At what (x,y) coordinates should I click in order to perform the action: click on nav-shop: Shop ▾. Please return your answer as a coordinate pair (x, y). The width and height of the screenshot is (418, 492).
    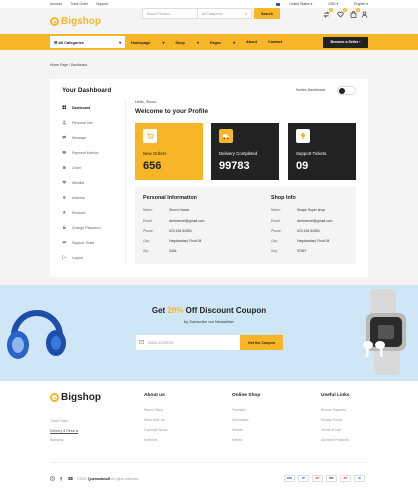
    Looking at the image, I should click on (186, 42).